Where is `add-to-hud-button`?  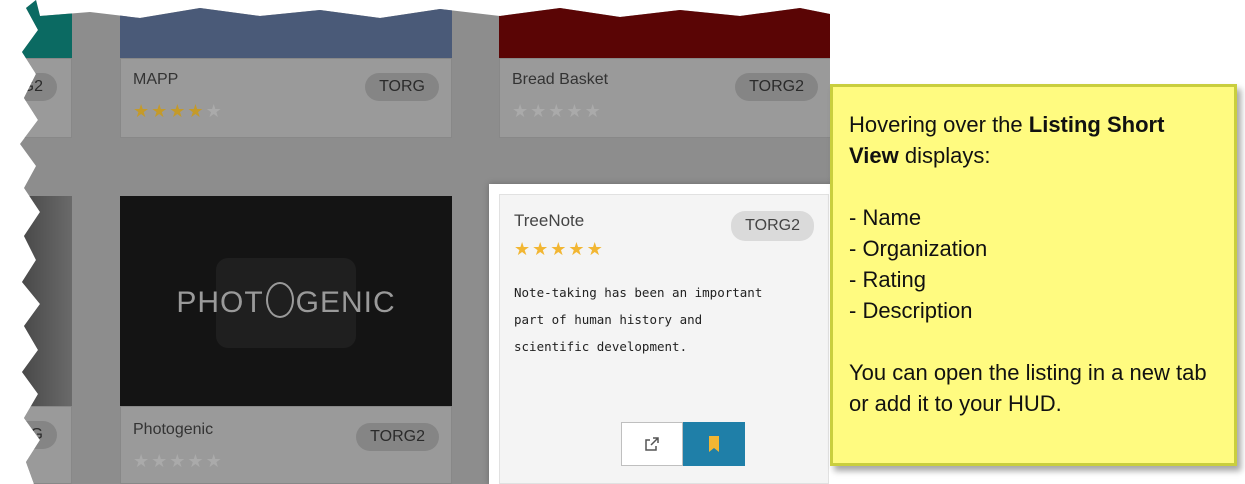 add-to-hud-button is located at coordinates (714, 444).